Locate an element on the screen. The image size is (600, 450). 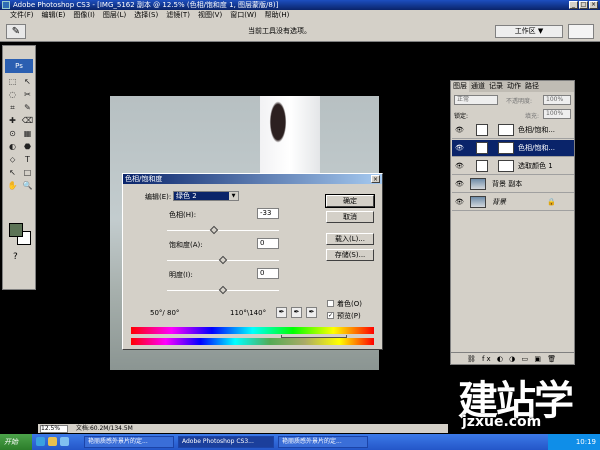
menu-file: 文件(F) is located at coordinates (22, 15).